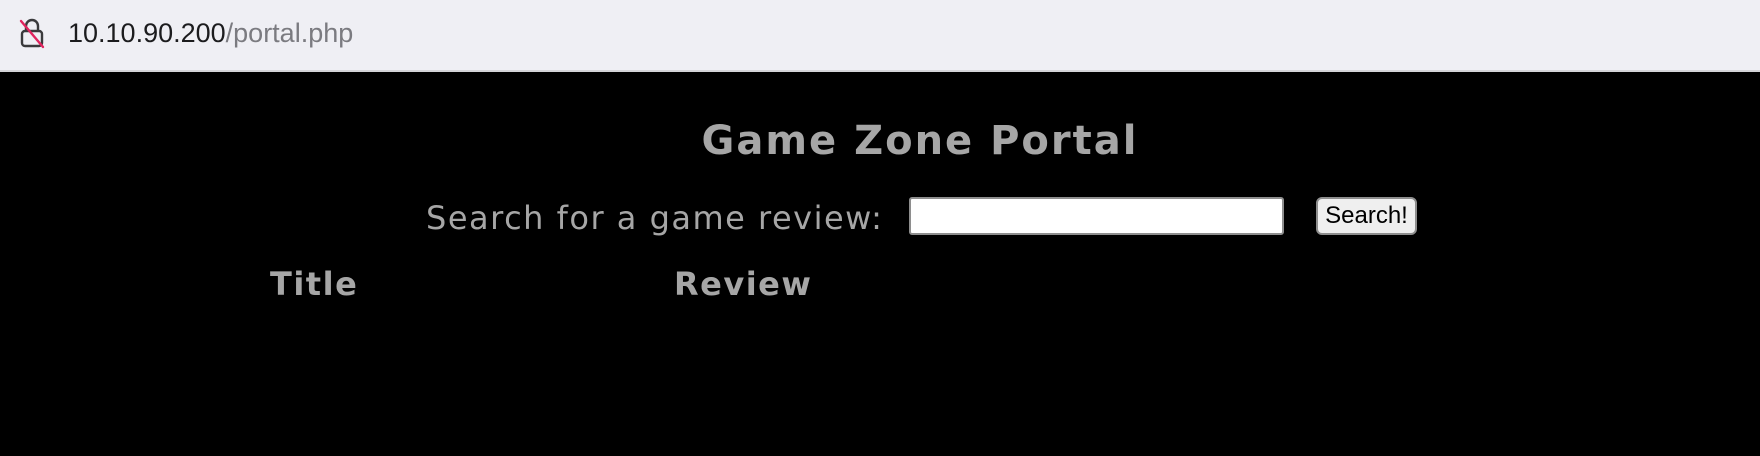  What do you see at coordinates (655, 218) in the screenshot?
I see `search-label: Search for a game review:` at bounding box center [655, 218].